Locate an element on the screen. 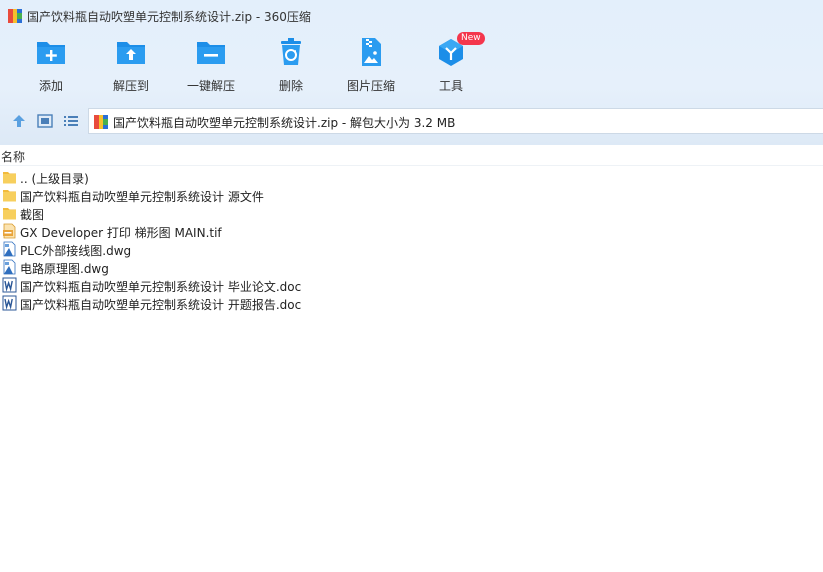 The image size is (823, 572). window-title: 国产饮料瓶自动吹塑单元控制系统设计.zip - 360压缩 is located at coordinates (169, 17).